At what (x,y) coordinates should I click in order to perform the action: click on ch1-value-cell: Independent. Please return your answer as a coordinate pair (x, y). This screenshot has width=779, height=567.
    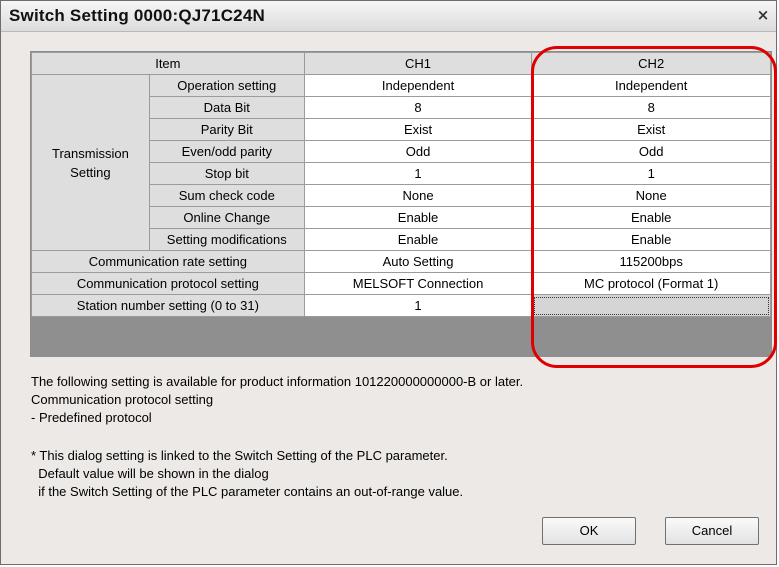
    Looking at the image, I should click on (418, 85).